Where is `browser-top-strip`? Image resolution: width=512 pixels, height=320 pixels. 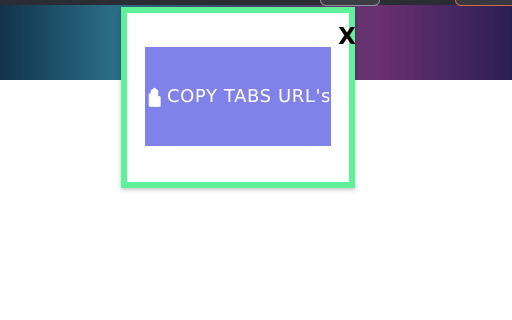 browser-top-strip is located at coordinates (256, 2).